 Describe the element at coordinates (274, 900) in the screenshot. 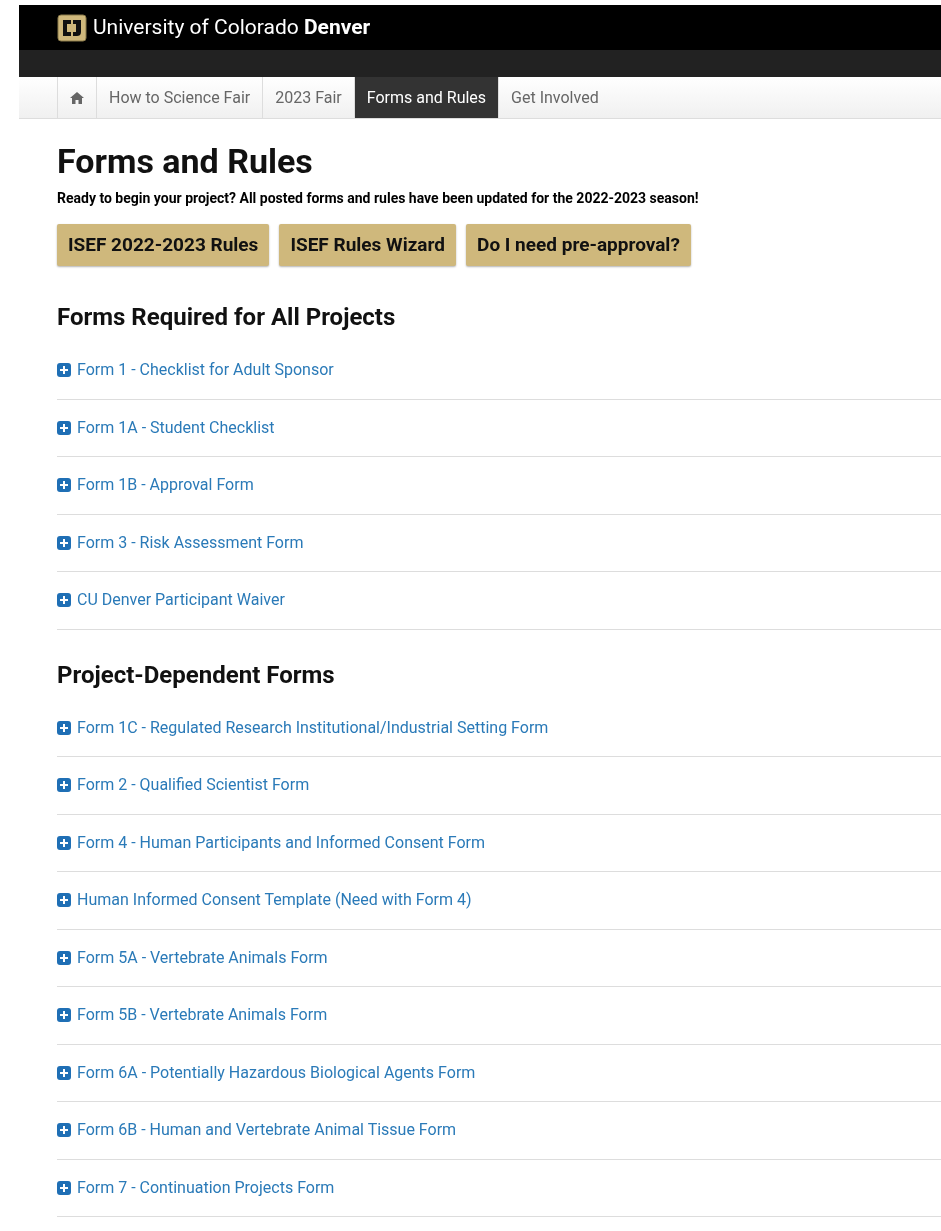

I see `form-link: Human Informed Consent Template (Need with Form 4)` at that location.